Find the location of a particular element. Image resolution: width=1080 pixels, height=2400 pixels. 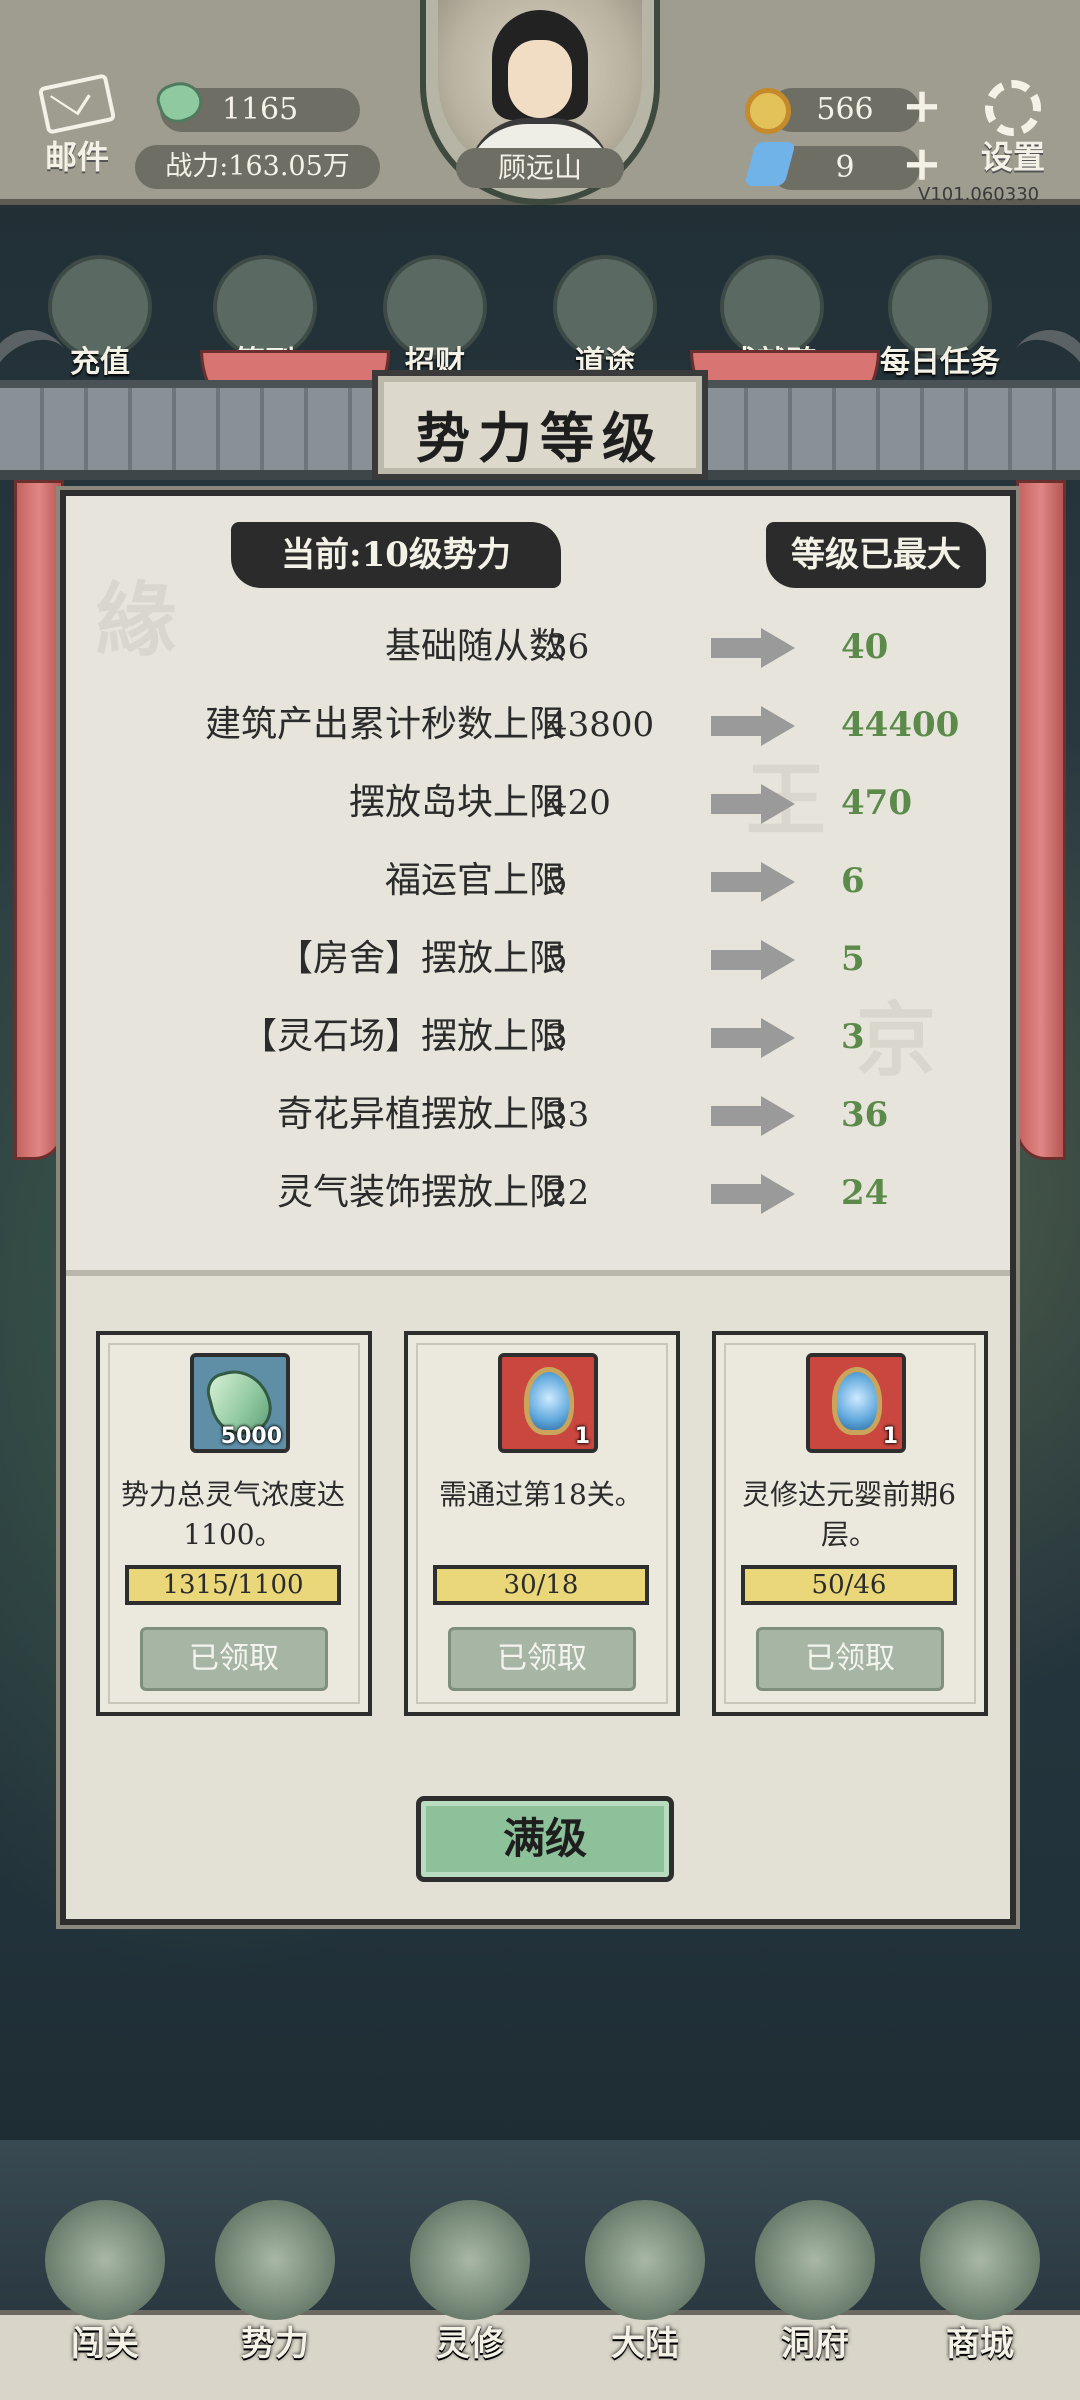

reward-requirement: 势力总灵气浓度达1100。 is located at coordinates (232, 1514).